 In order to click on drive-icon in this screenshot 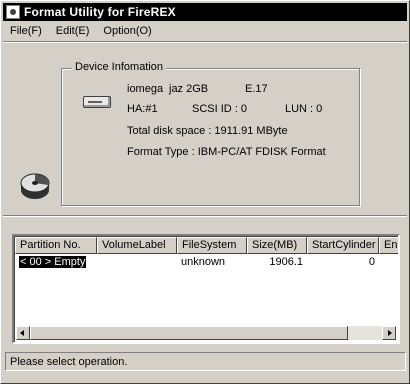, I will do `click(97, 102)`.